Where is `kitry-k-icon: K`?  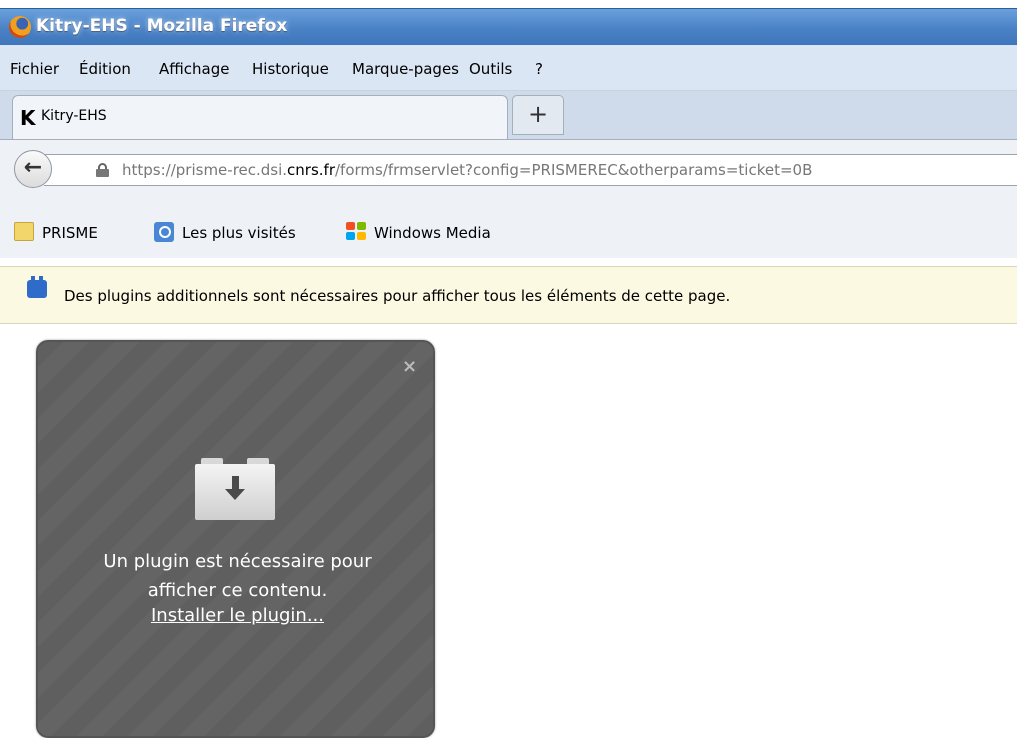 kitry-k-icon: K is located at coordinates (28, 118).